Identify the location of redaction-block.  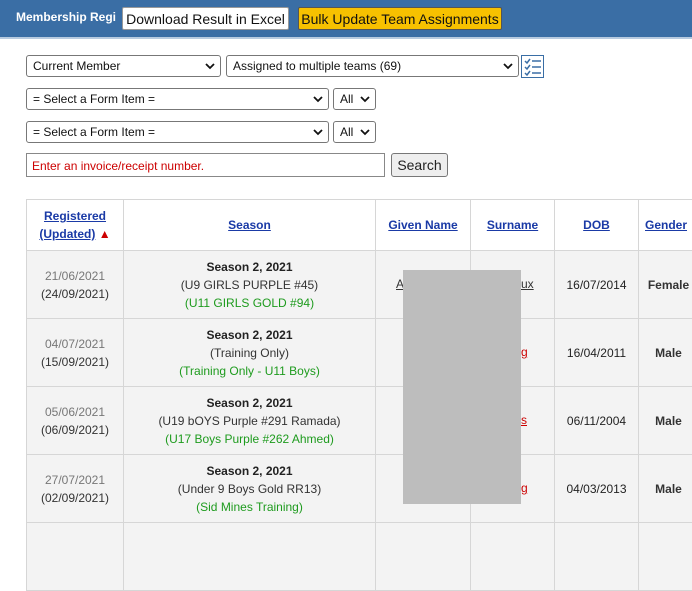
(462, 387).